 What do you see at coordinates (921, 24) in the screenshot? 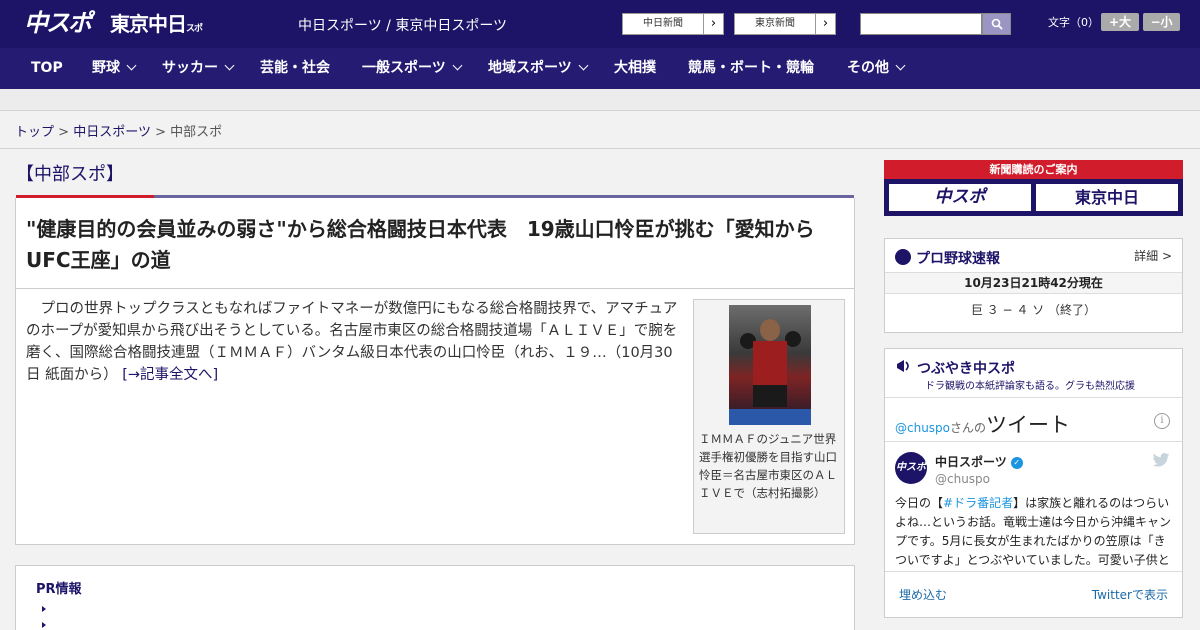
I see `search-input` at bounding box center [921, 24].